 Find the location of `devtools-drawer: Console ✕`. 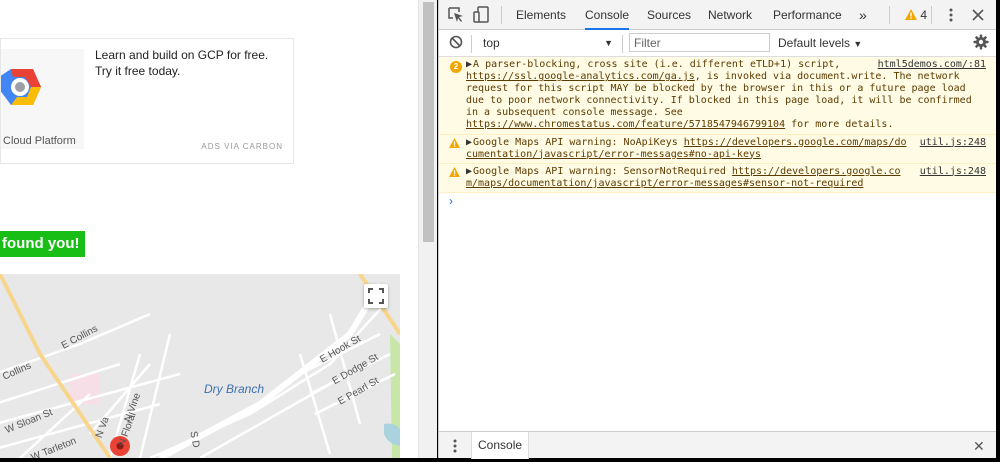

devtools-drawer: Console ✕ is located at coordinates (717, 445).